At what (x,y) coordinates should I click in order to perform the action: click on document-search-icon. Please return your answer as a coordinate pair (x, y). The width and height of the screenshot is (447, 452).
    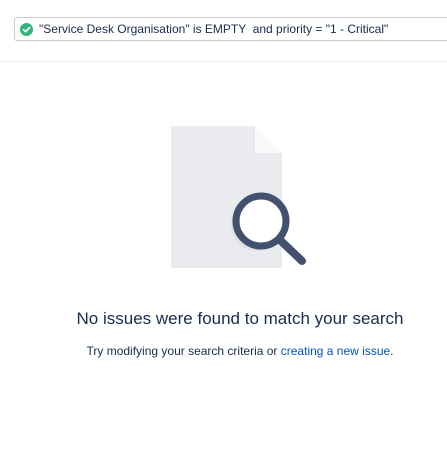
    Looking at the image, I should click on (238, 197).